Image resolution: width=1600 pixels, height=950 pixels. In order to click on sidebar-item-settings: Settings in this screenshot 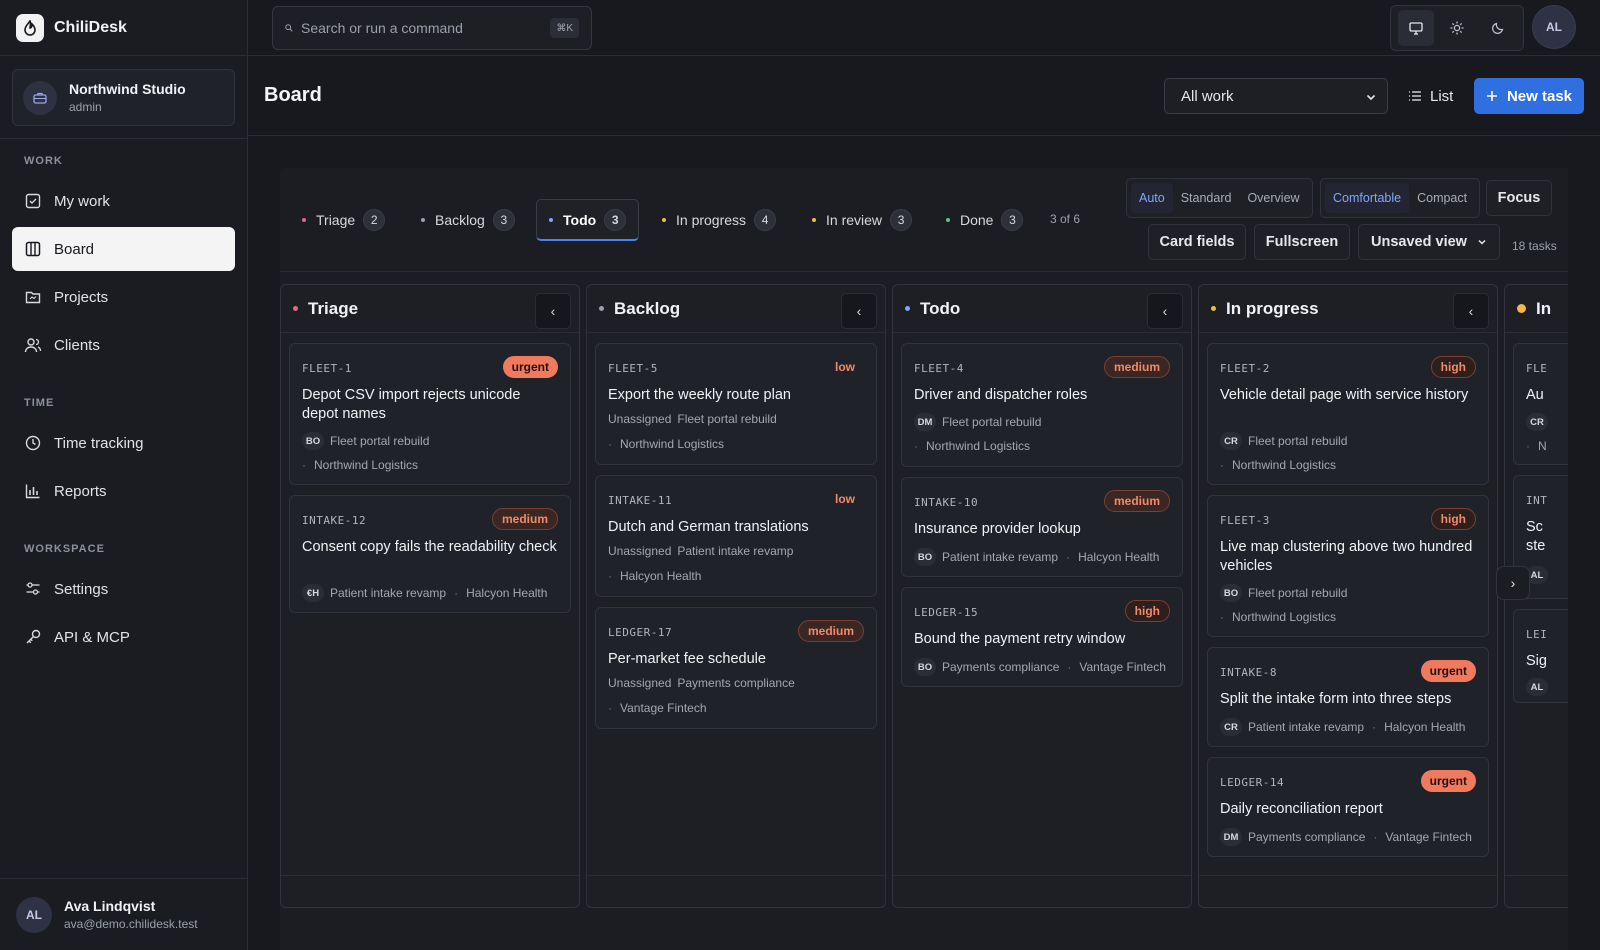, I will do `click(123, 589)`.